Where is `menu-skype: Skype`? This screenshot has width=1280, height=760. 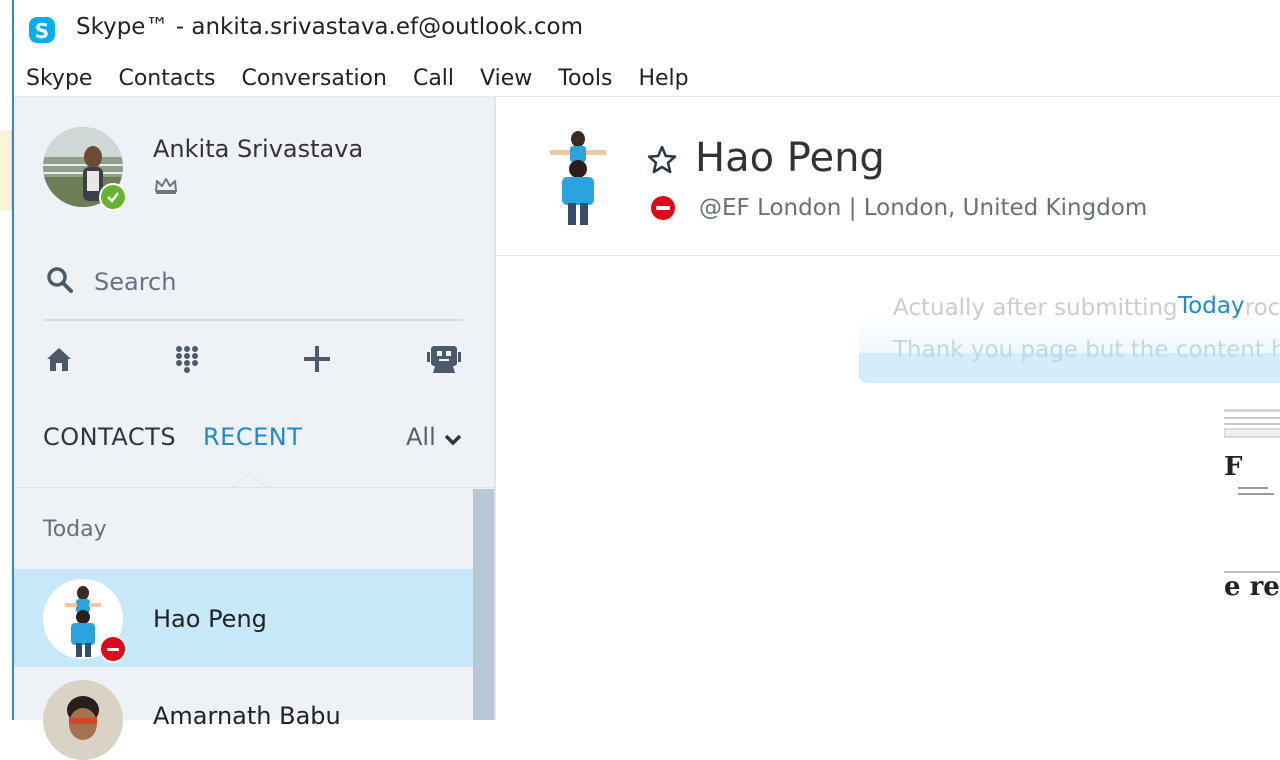 menu-skype: Skype is located at coordinates (59, 78).